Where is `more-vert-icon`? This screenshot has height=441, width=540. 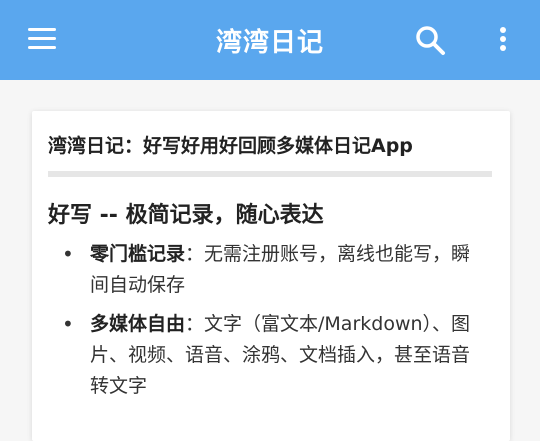
more-vert-icon is located at coordinates (503, 41).